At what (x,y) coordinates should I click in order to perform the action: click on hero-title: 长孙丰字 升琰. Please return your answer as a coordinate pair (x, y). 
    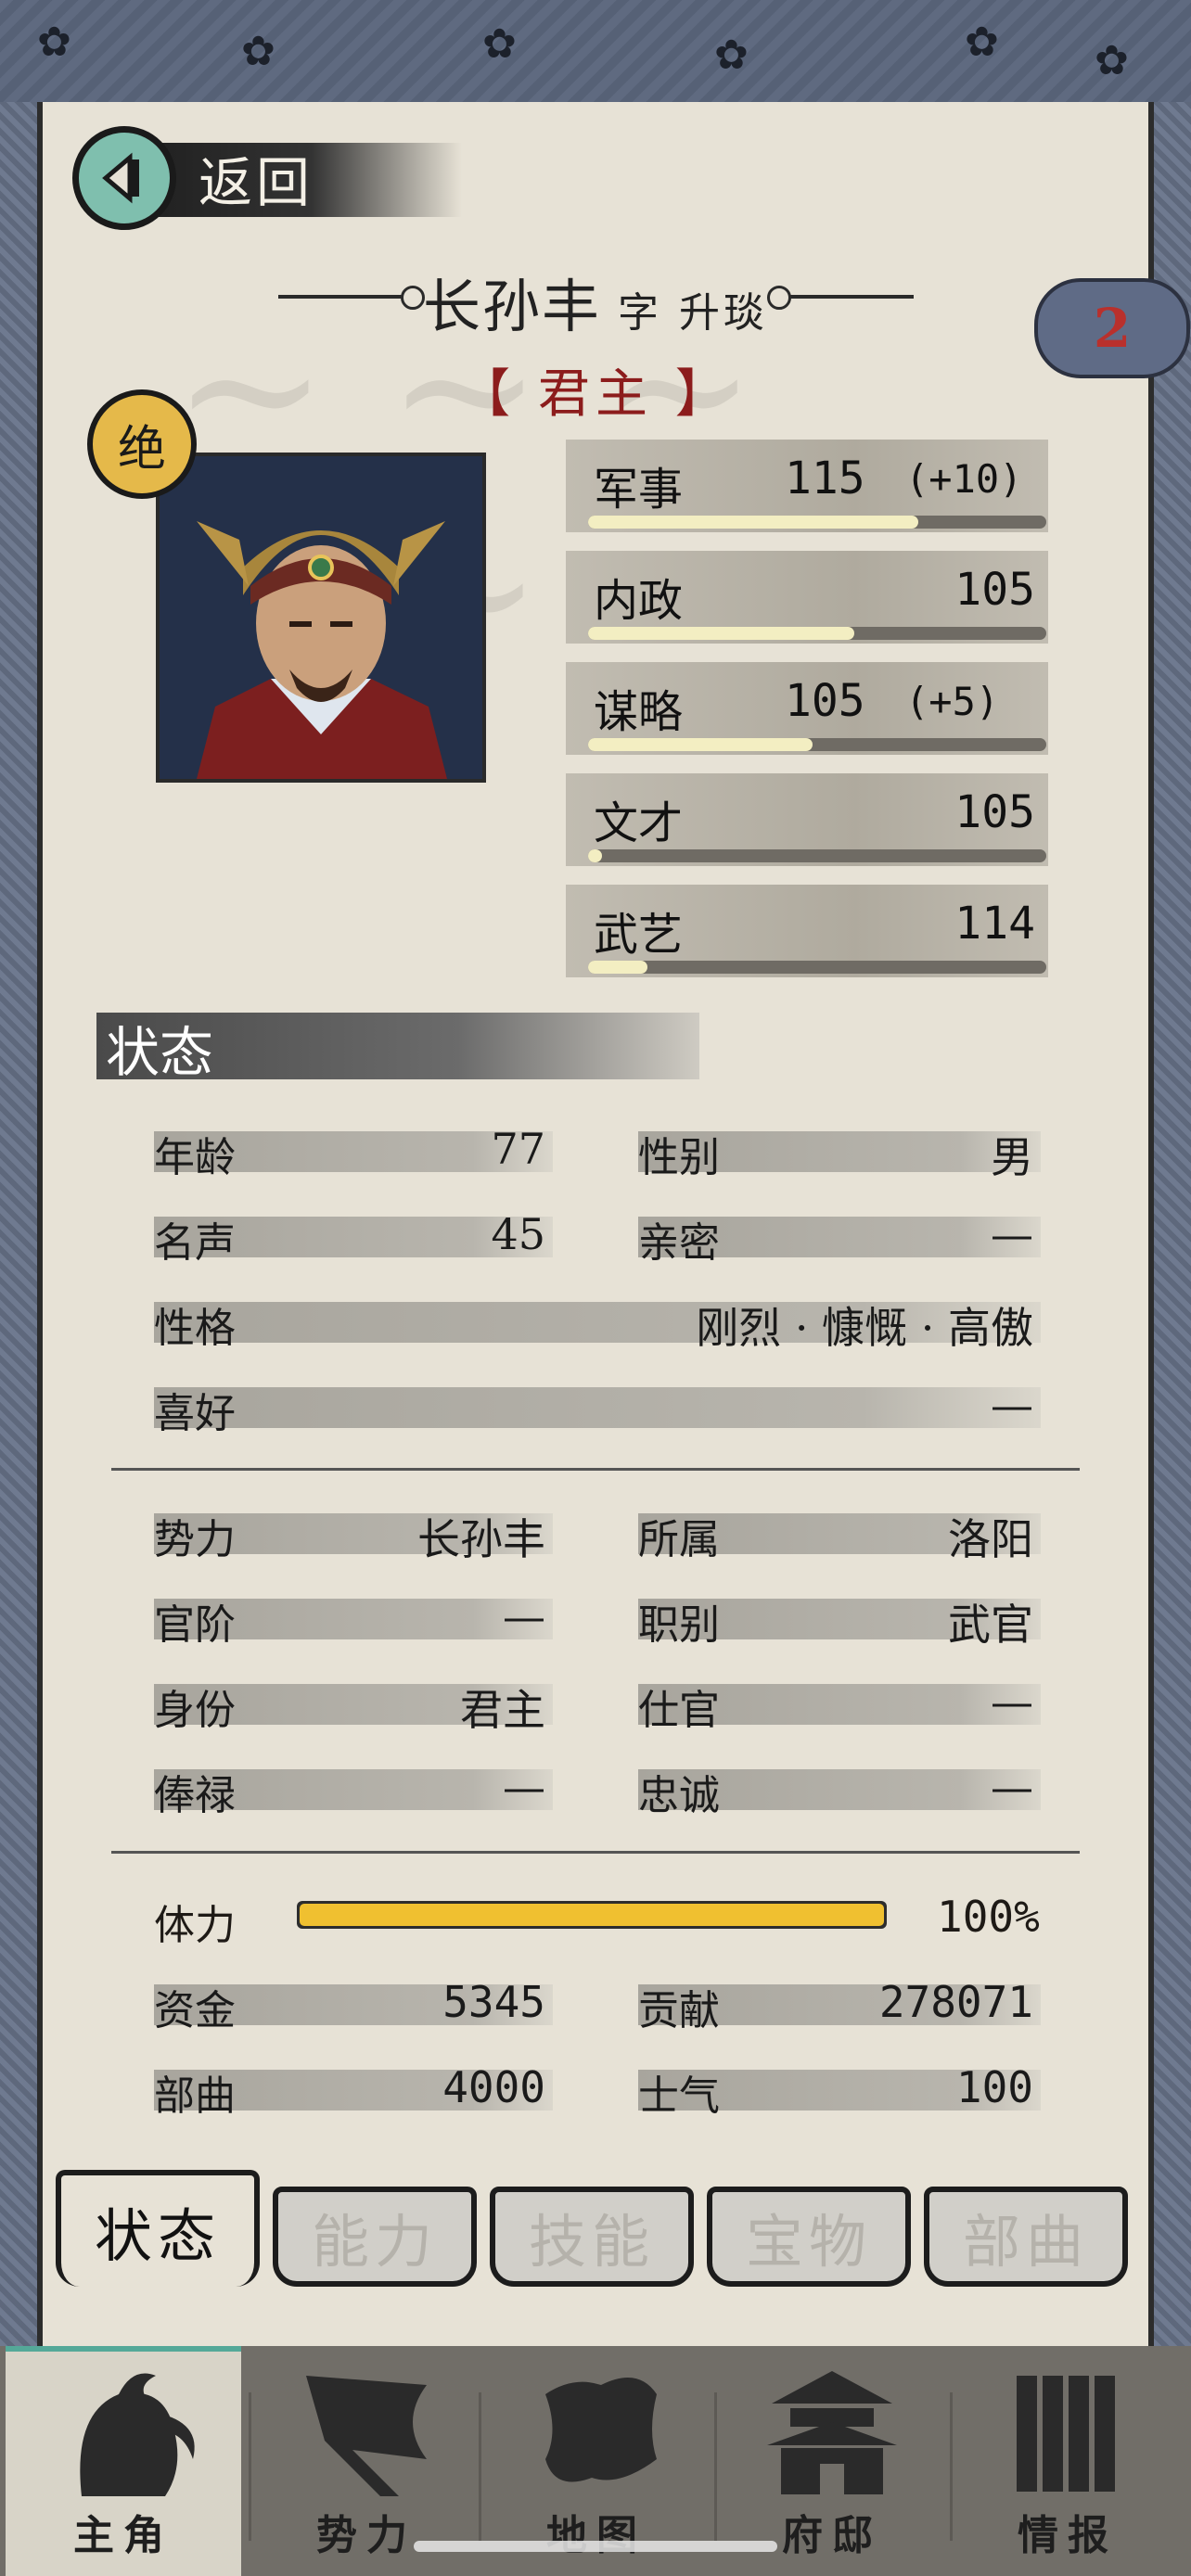
    Looking at the image, I should click on (595, 301).